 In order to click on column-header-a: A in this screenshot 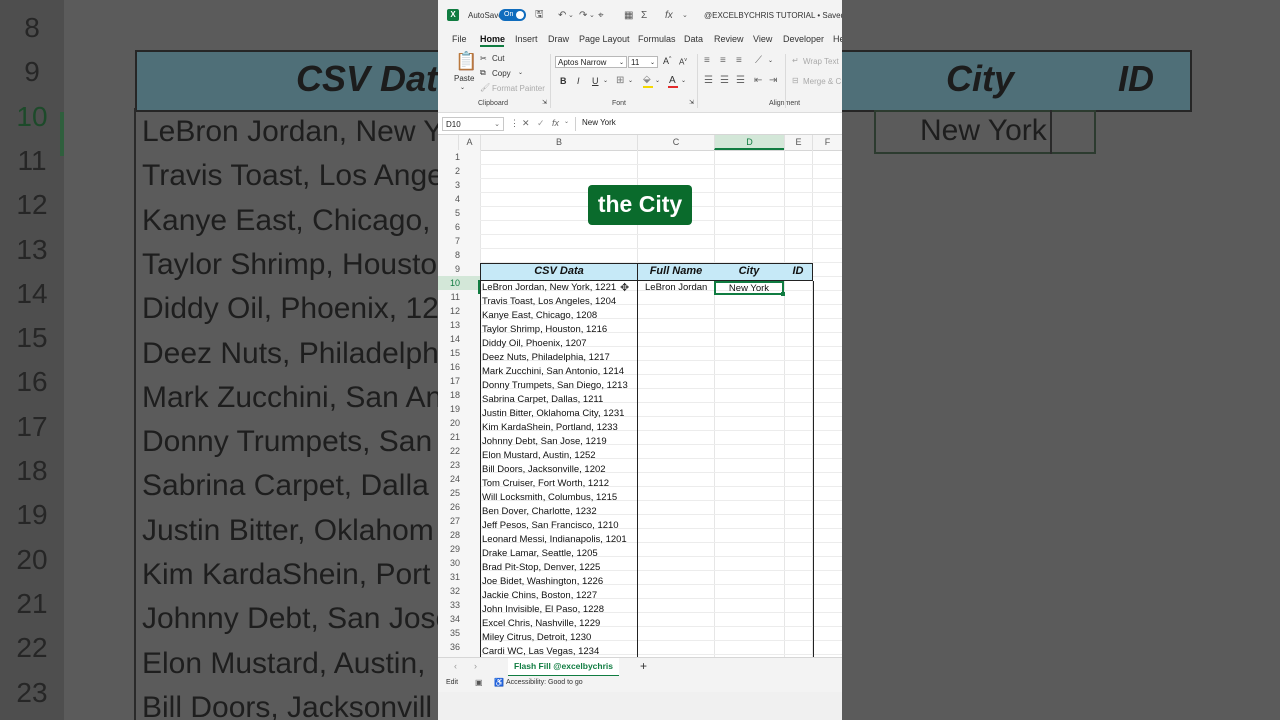, I will do `click(469, 142)`.